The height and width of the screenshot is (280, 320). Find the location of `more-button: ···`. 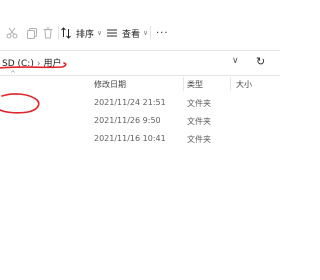

more-button: ··· is located at coordinates (162, 33).